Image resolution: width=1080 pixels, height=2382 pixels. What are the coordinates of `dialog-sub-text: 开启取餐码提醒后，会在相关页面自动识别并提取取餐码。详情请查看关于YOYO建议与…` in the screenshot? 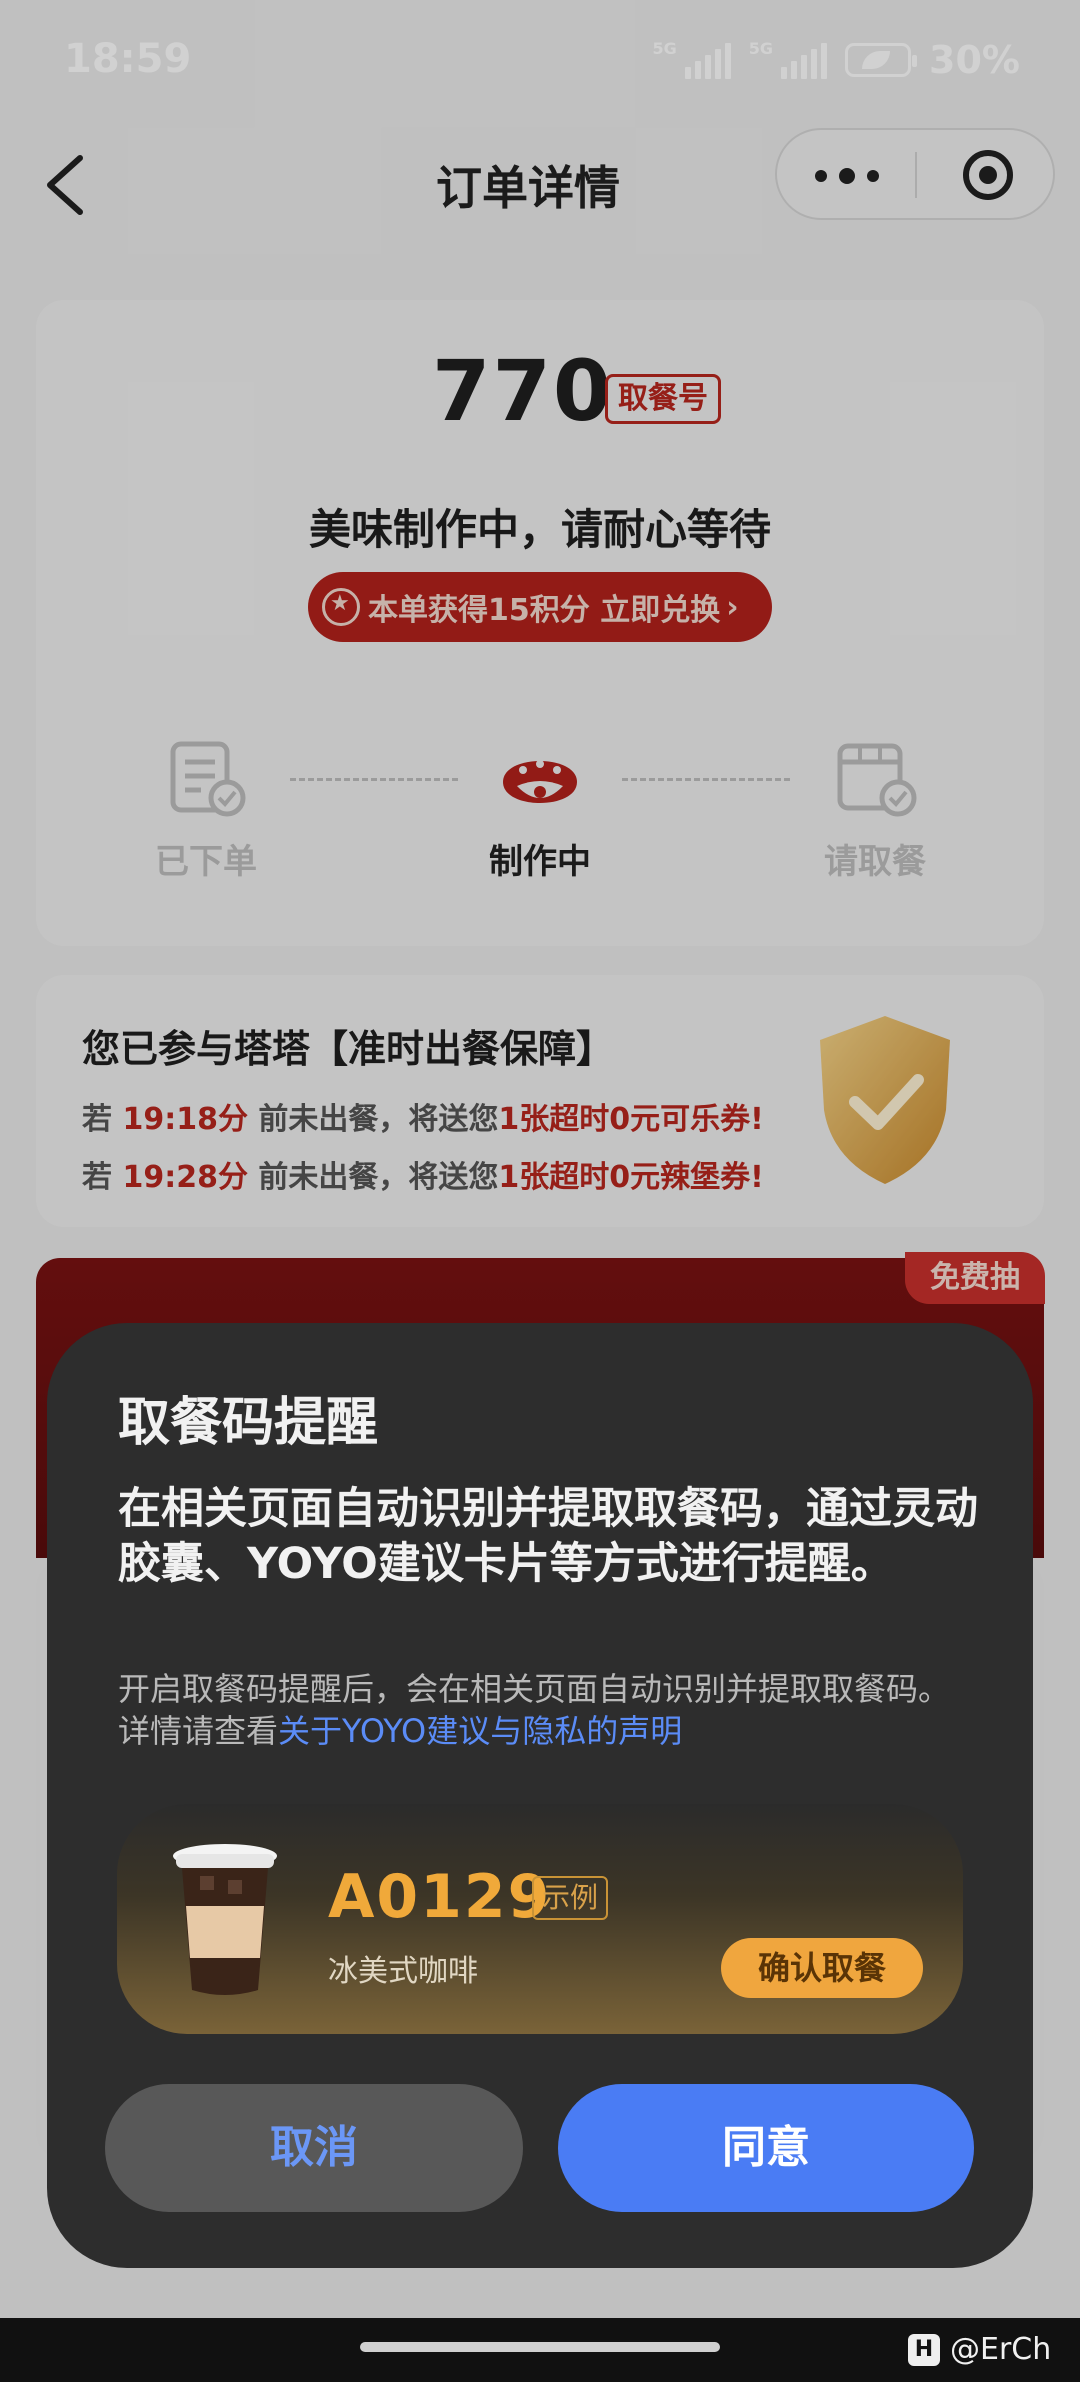 It's located at (548, 1710).